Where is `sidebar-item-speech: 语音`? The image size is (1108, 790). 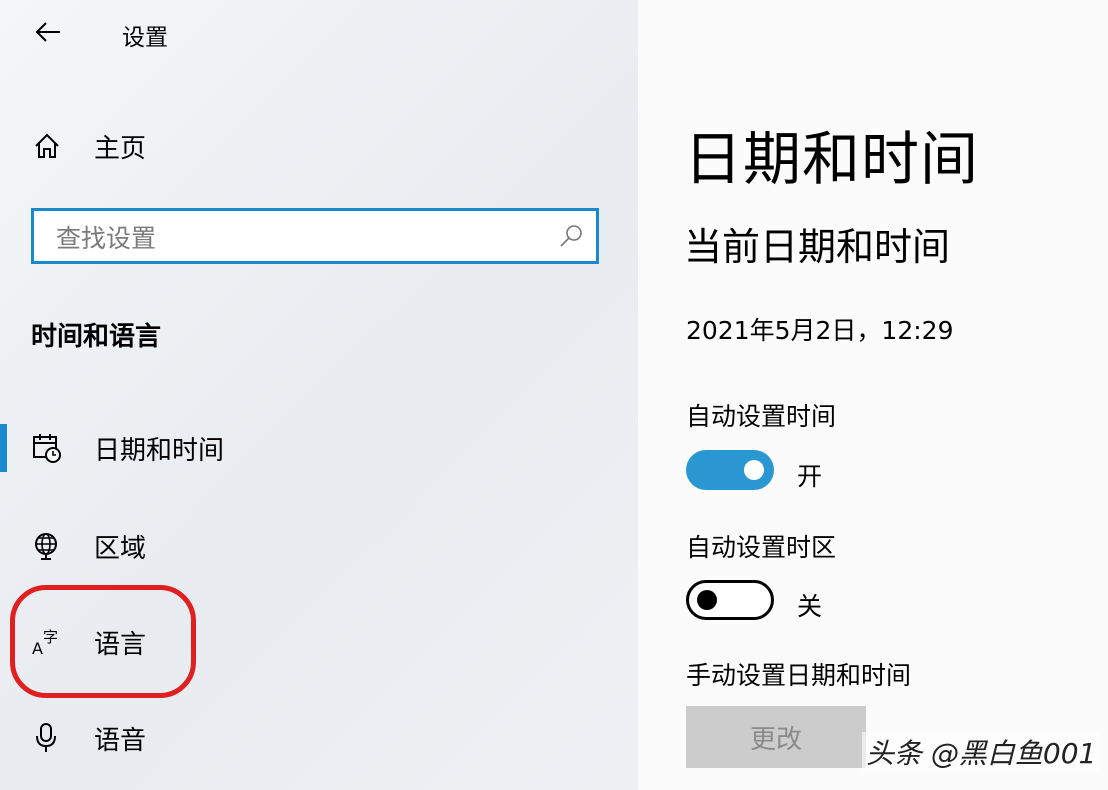
sidebar-item-speech: 语音 is located at coordinates (319, 738).